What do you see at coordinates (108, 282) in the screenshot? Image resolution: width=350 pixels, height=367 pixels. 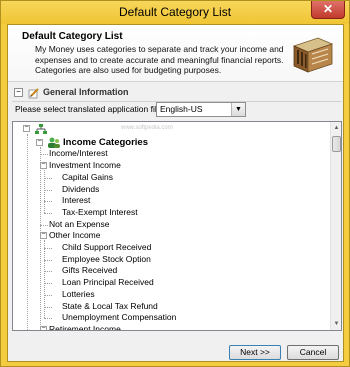 I see `tree-item: Loan Principal Received` at bounding box center [108, 282].